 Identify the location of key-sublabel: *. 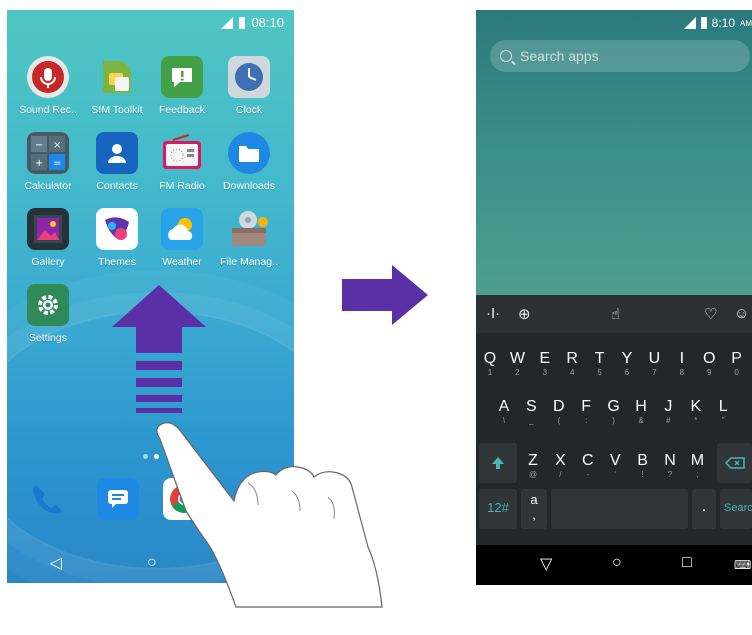
(696, 420).